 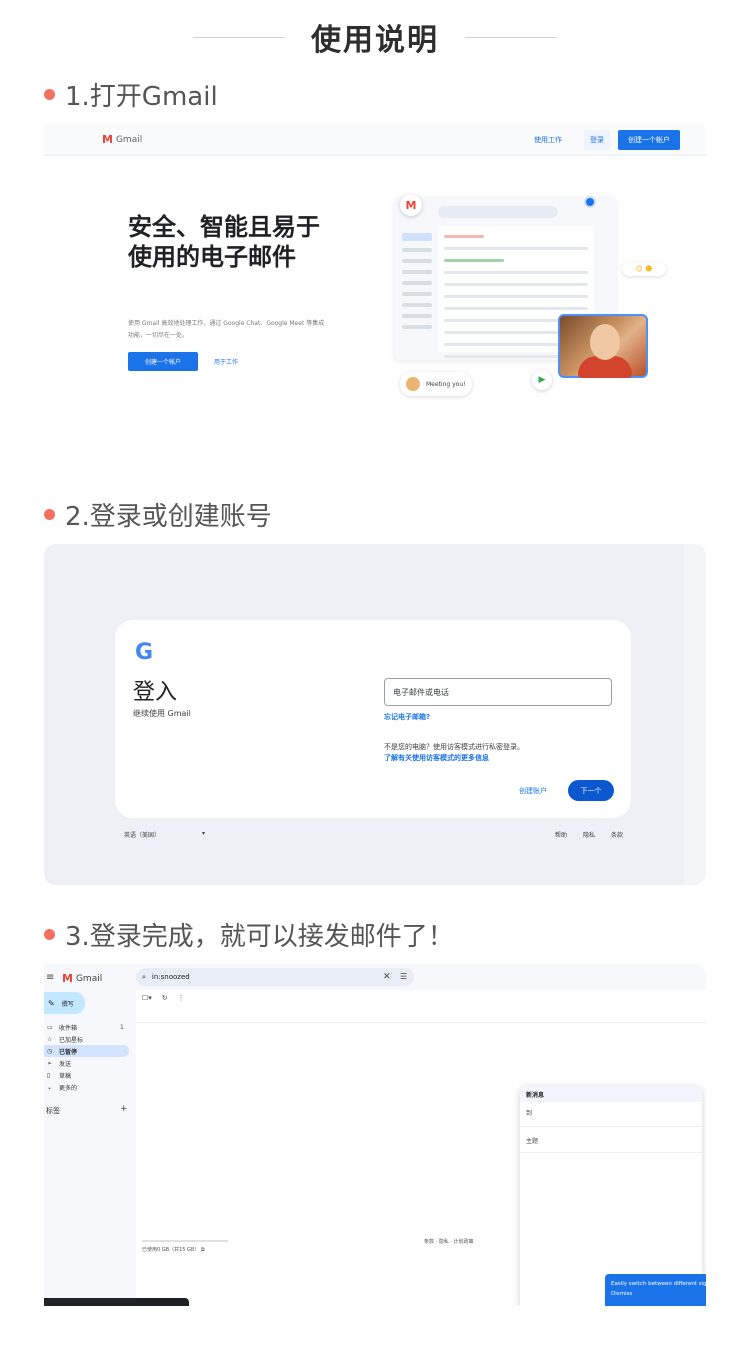 I want to click on forgot-email-link: 忘记电子邮箱?, so click(x=407, y=717).